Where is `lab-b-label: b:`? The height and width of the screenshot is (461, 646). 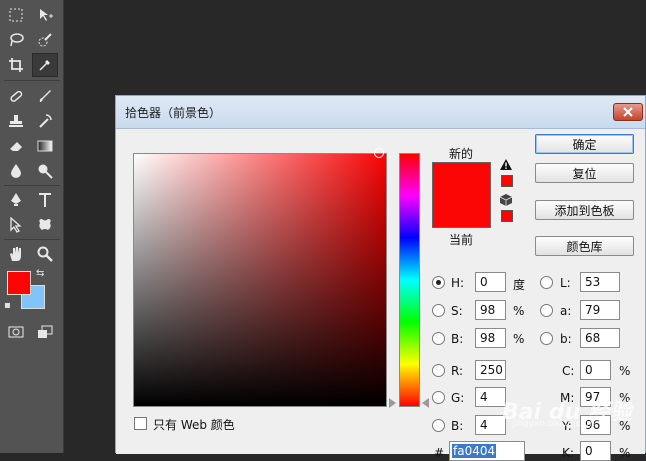 lab-b-label: b: is located at coordinates (566, 339).